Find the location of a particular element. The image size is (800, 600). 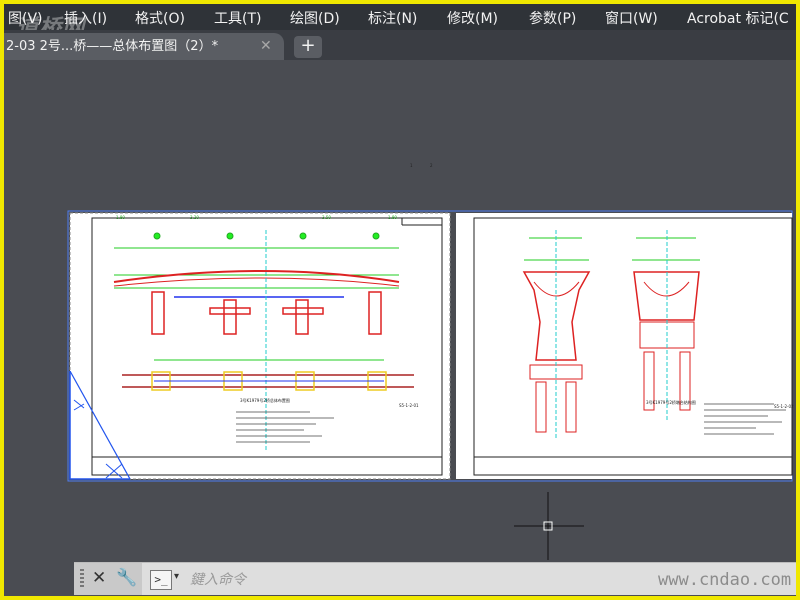

menu-format: 格式(O) is located at coordinates (160, 18).